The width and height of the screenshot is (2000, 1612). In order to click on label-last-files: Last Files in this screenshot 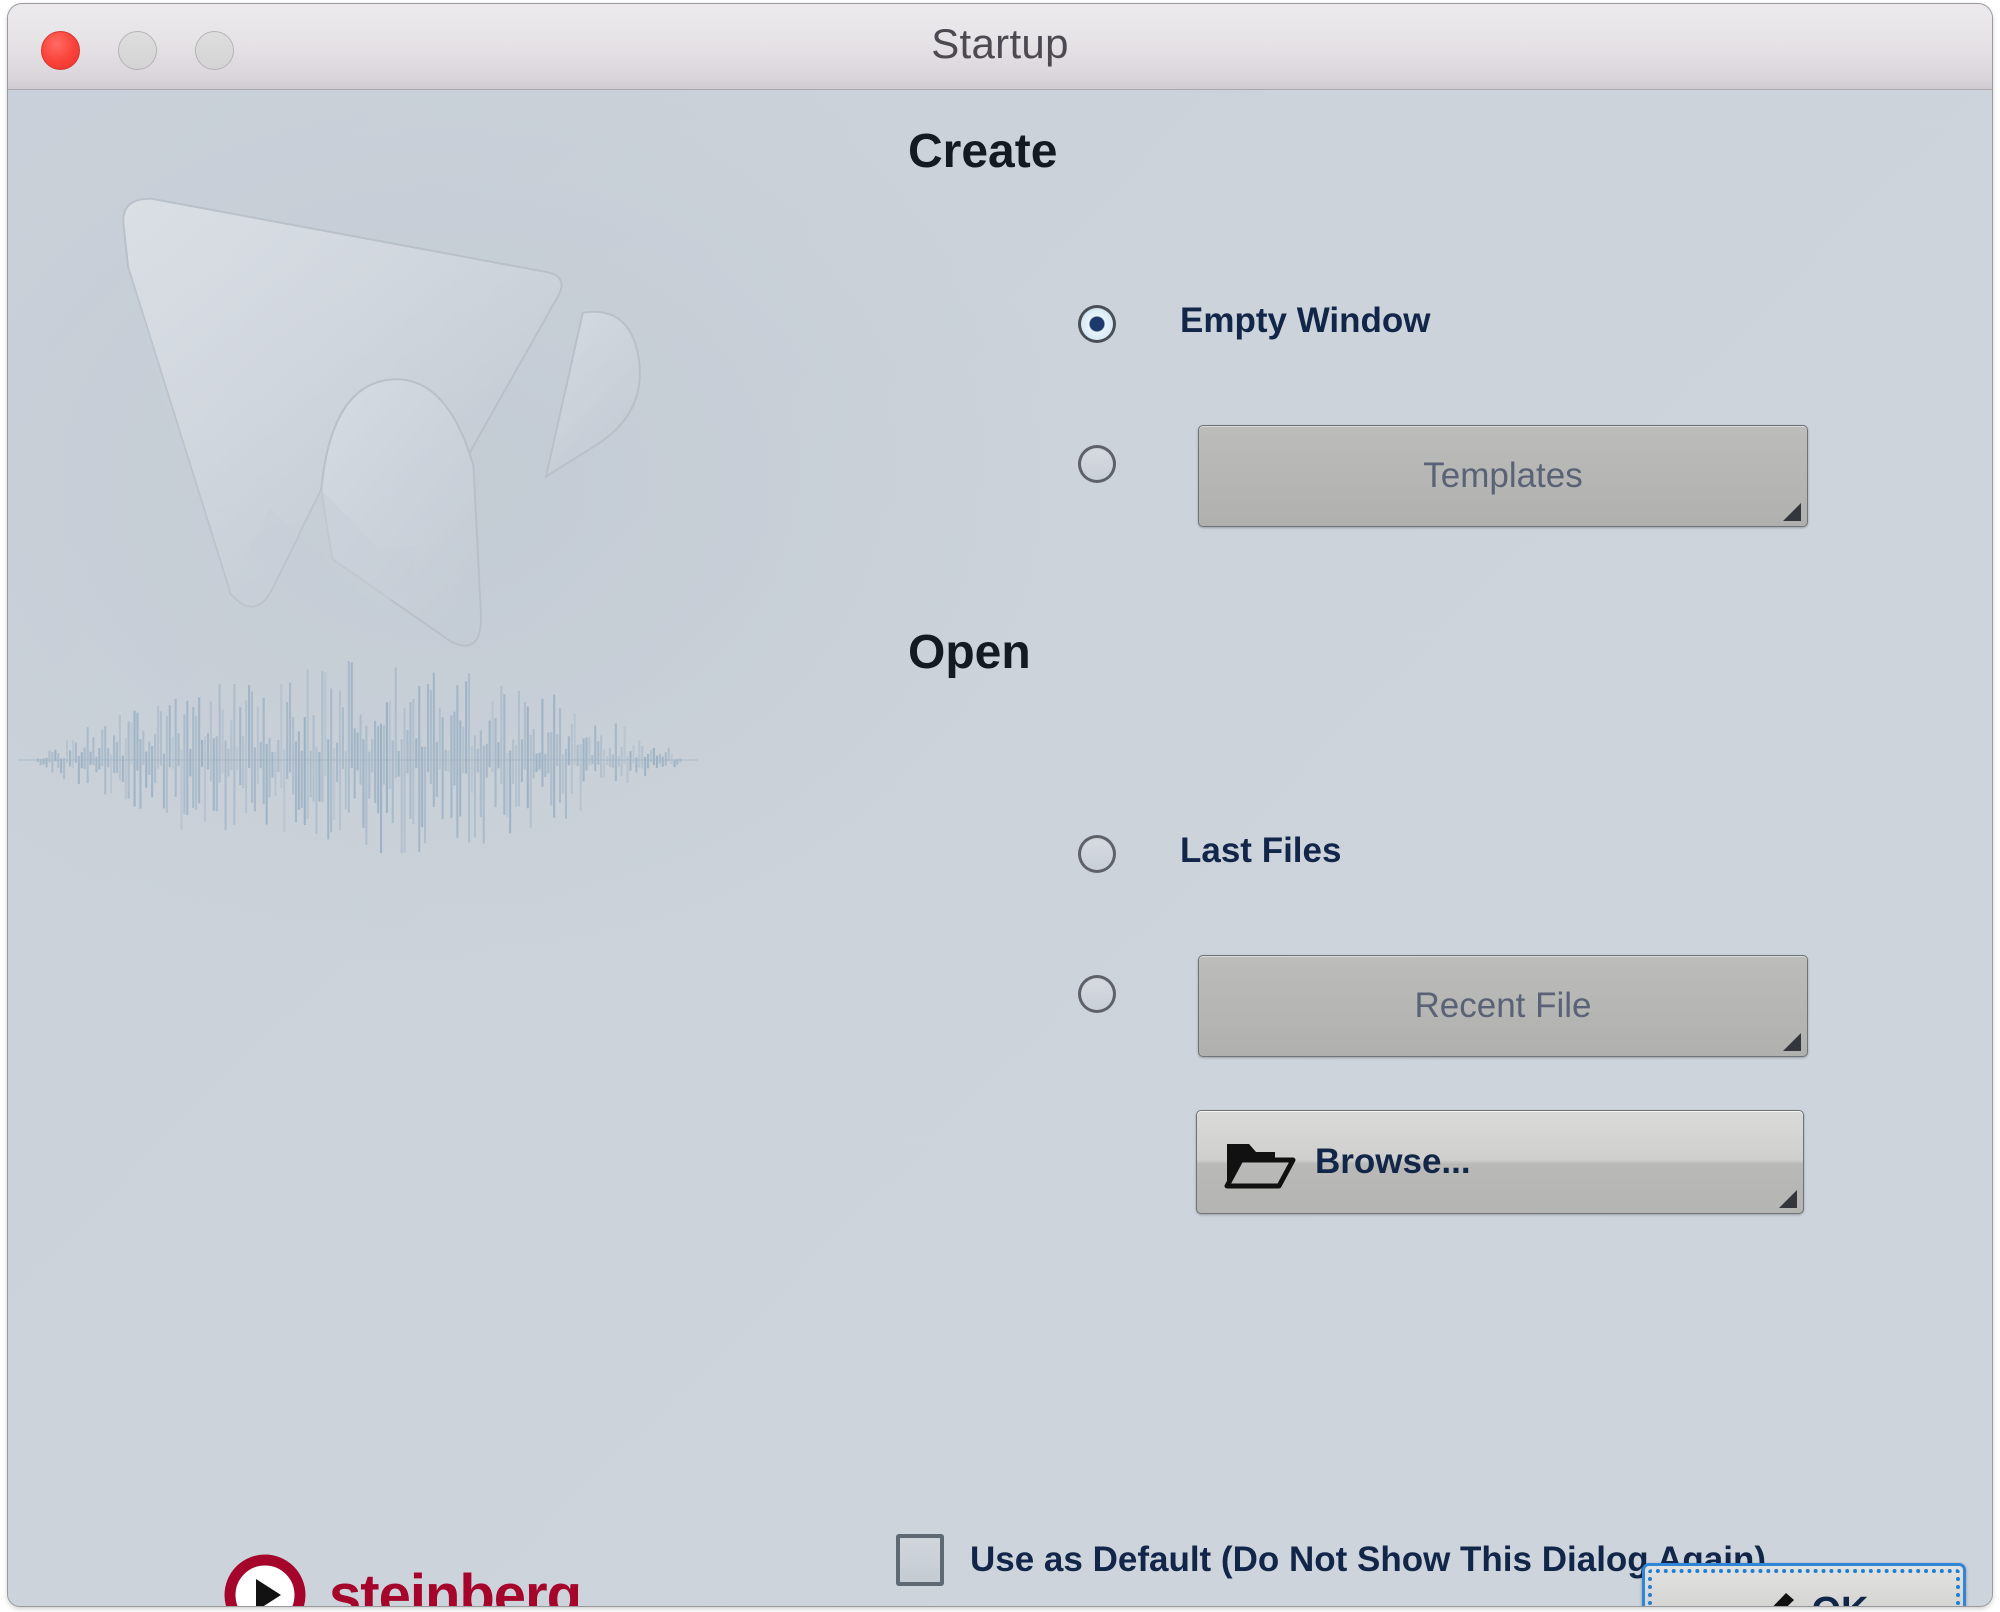, I will do `click(1261, 850)`.